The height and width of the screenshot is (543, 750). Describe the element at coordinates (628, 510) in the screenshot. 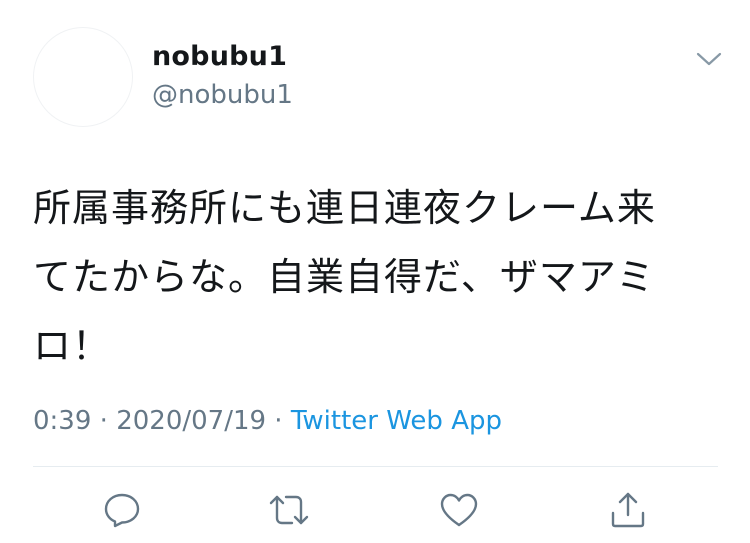

I see `share-icon` at that location.